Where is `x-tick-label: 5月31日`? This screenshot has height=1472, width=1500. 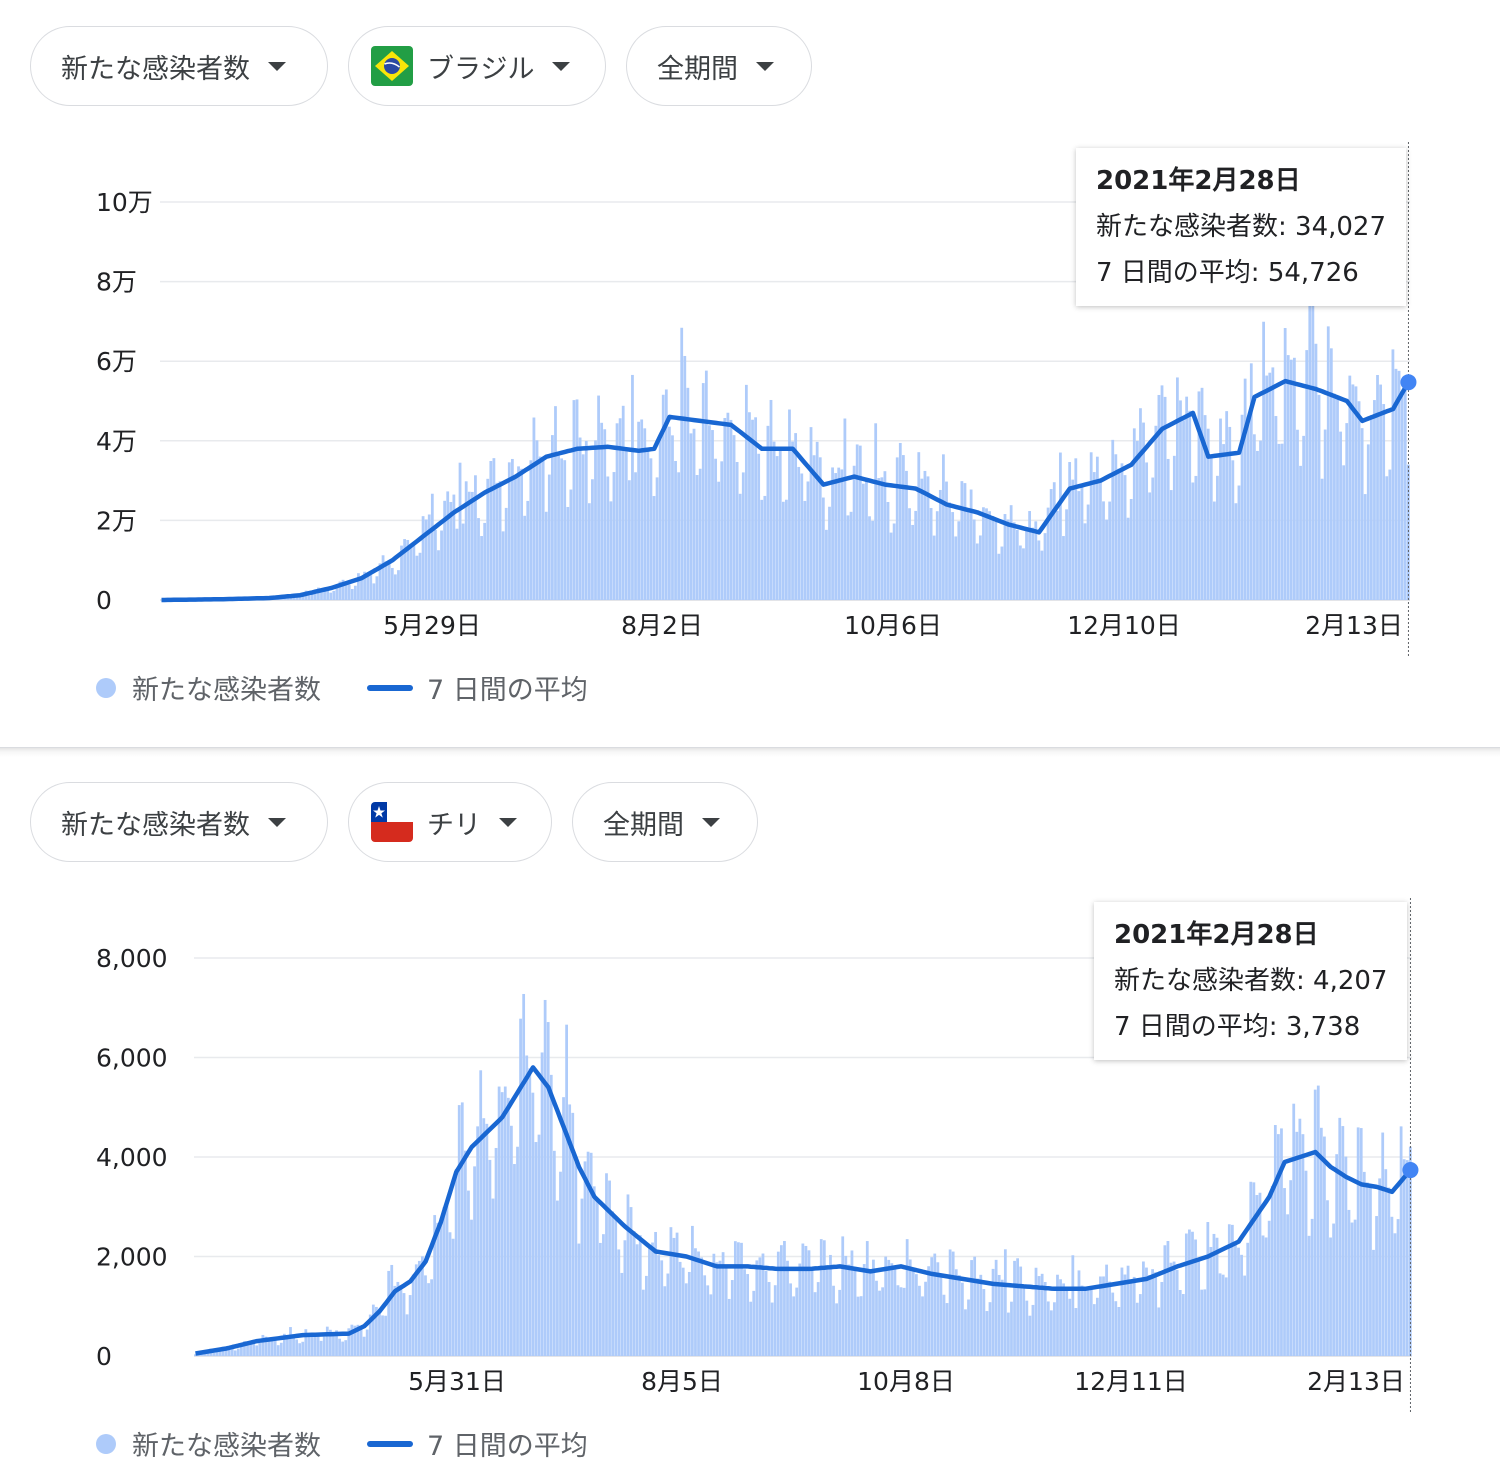
x-tick-label: 5月31日 is located at coordinates (457, 1381).